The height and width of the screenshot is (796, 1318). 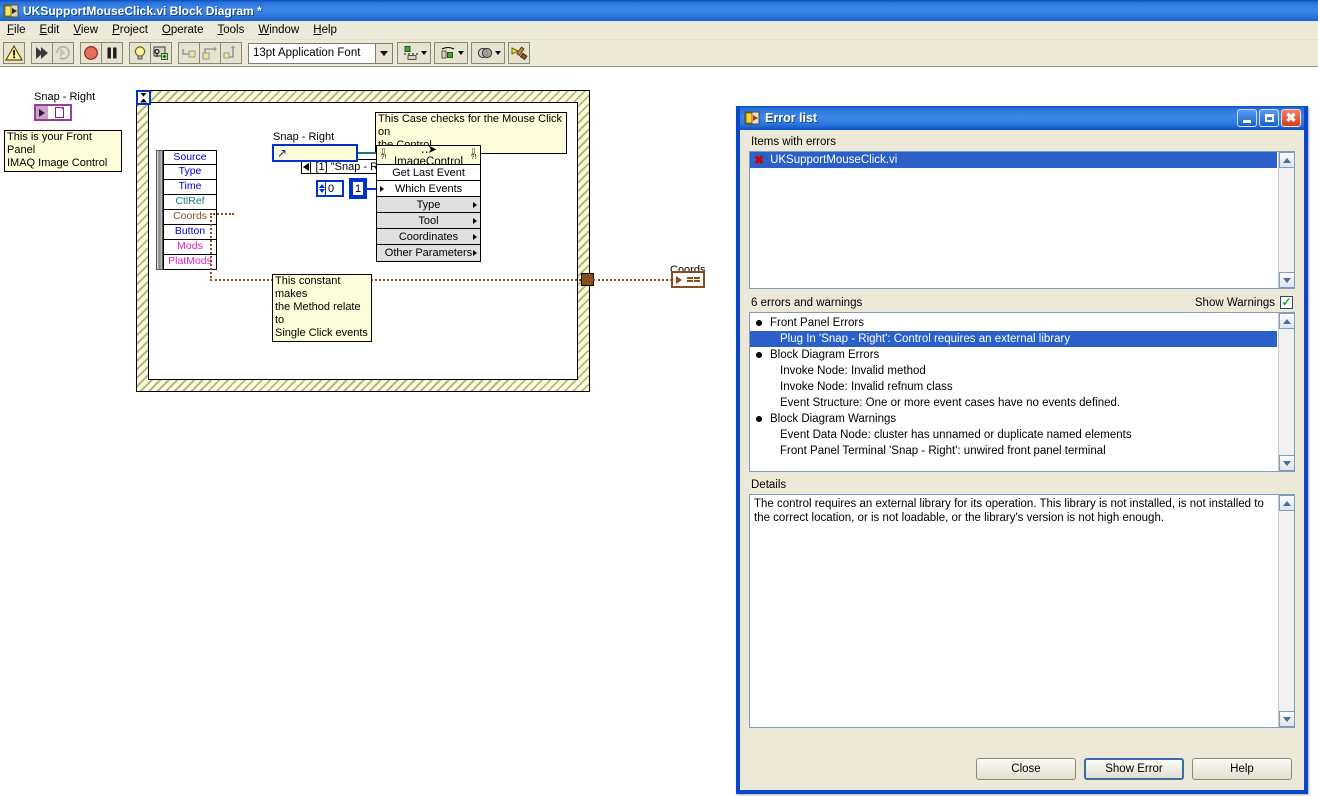 I want to click on error-category-row: Front Panel Errors, so click(x=1013, y=323).